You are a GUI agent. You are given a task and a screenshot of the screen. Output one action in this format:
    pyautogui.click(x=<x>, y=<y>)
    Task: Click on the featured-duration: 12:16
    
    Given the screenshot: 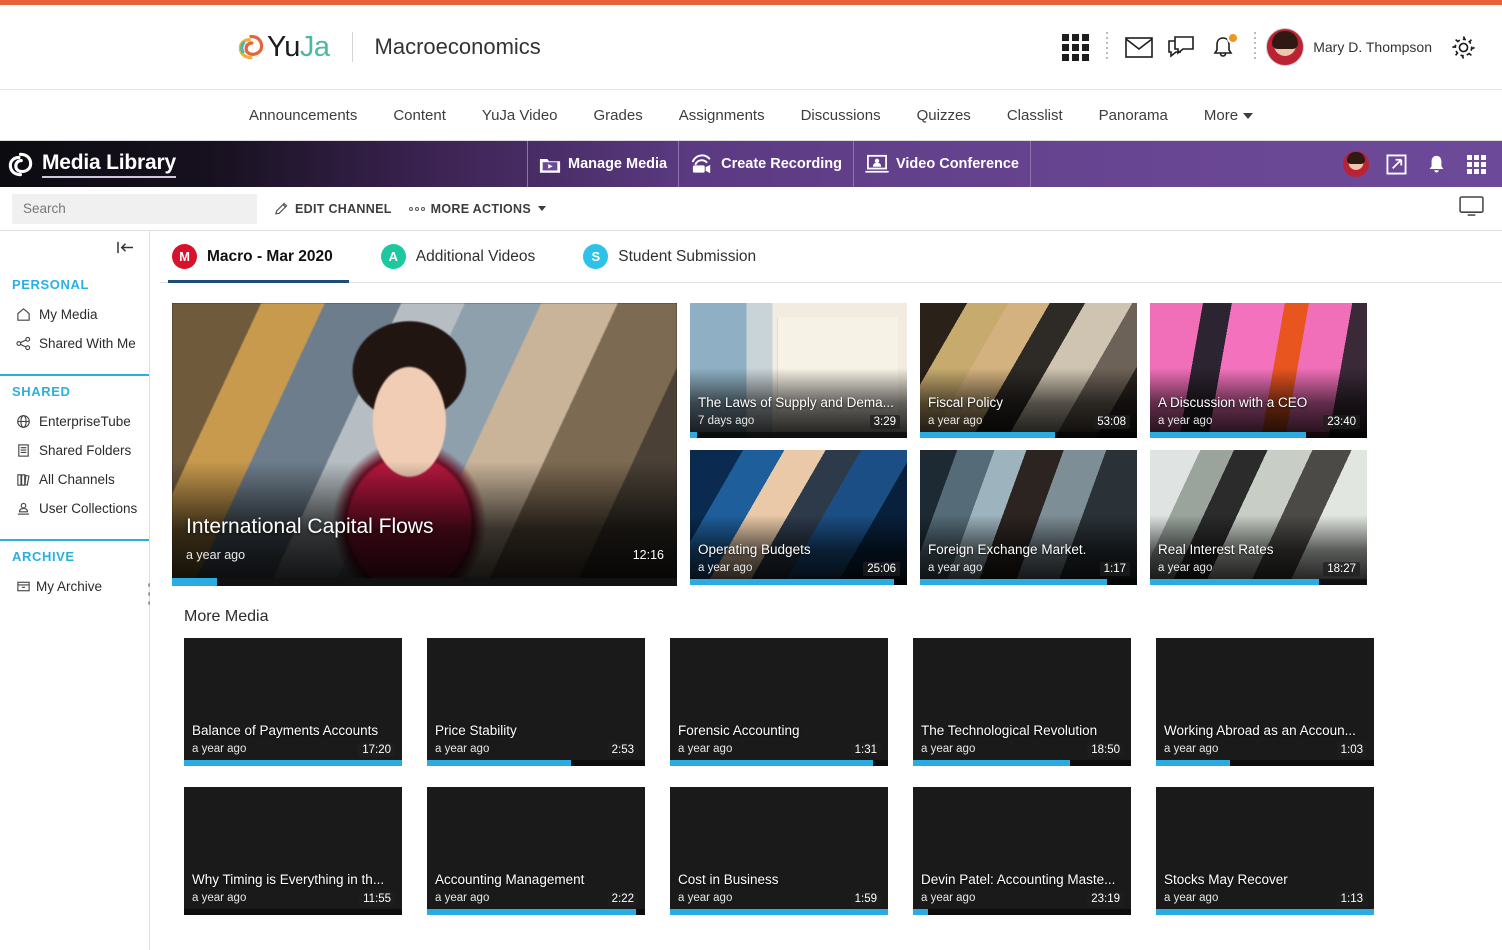 What is the action you would take?
    pyautogui.click(x=648, y=555)
    